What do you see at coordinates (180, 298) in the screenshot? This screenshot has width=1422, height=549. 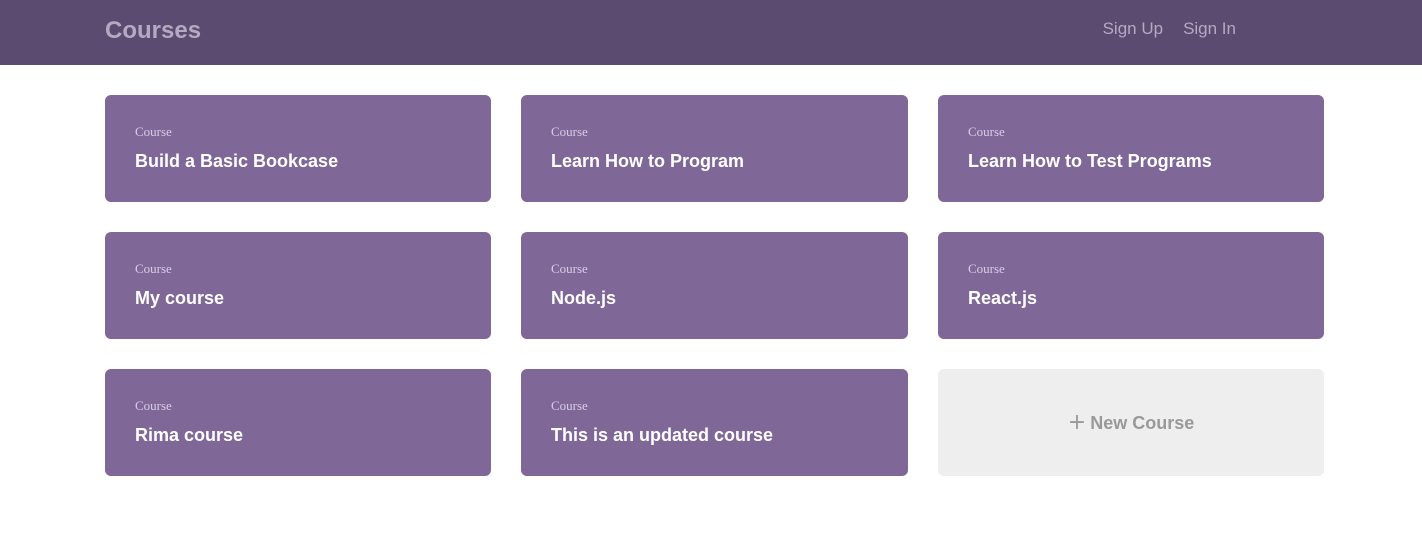 I see `course-card-title: My course` at bounding box center [180, 298].